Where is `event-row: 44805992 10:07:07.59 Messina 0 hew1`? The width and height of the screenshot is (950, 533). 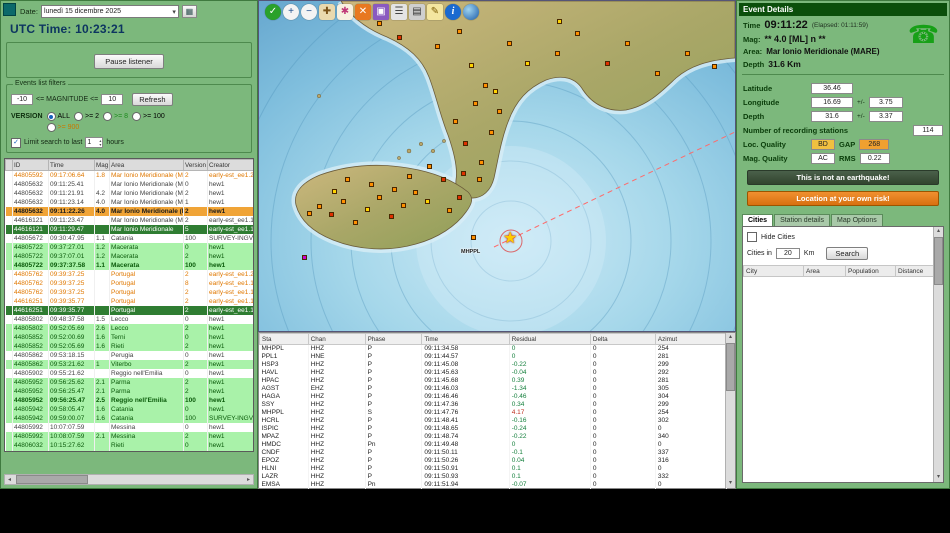 event-row: 44805992 10:07:07.59 Messina 0 hew1 is located at coordinates (129, 427).